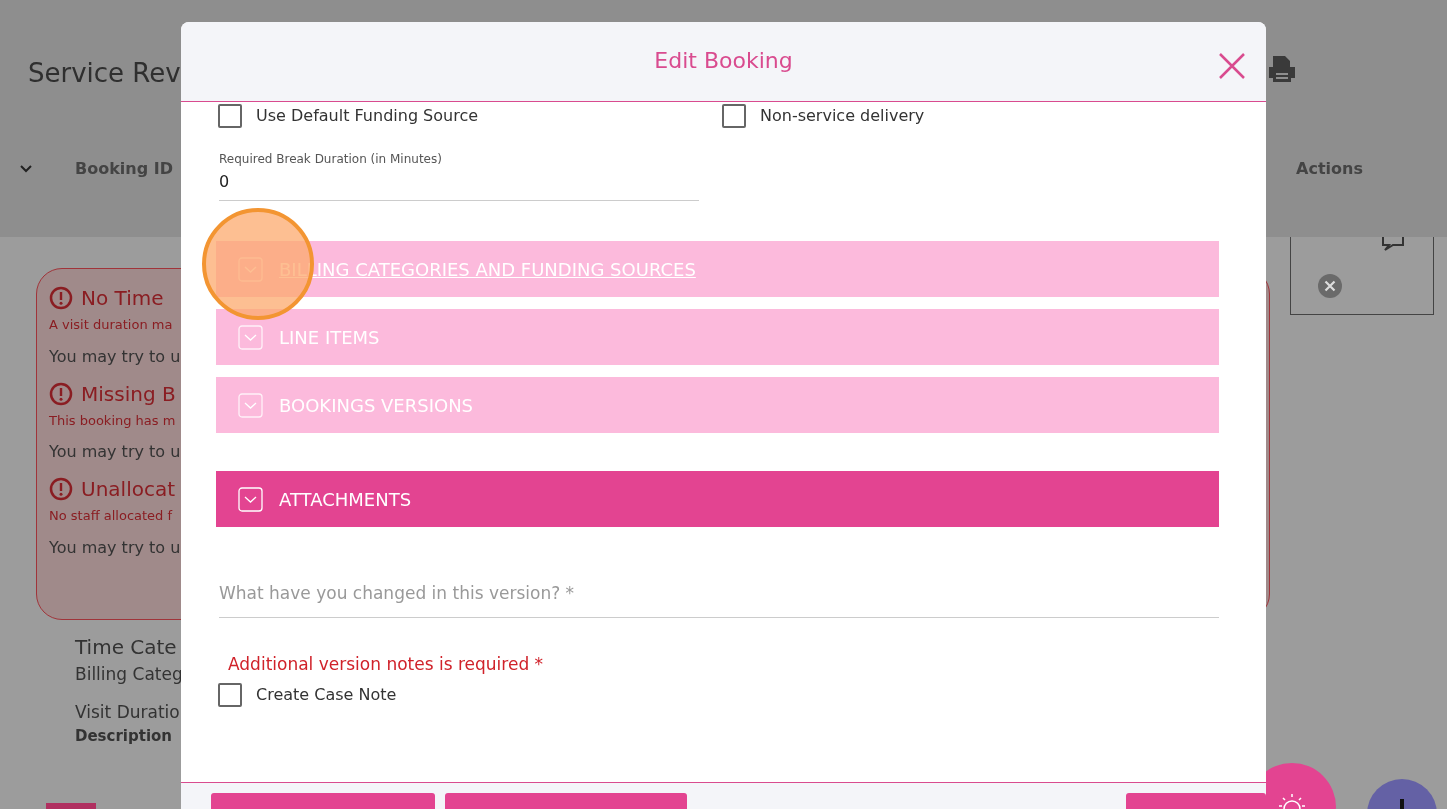 The image size is (1447, 809). Describe the element at coordinates (1394, 244) in the screenshot. I see `chat-icon` at that location.